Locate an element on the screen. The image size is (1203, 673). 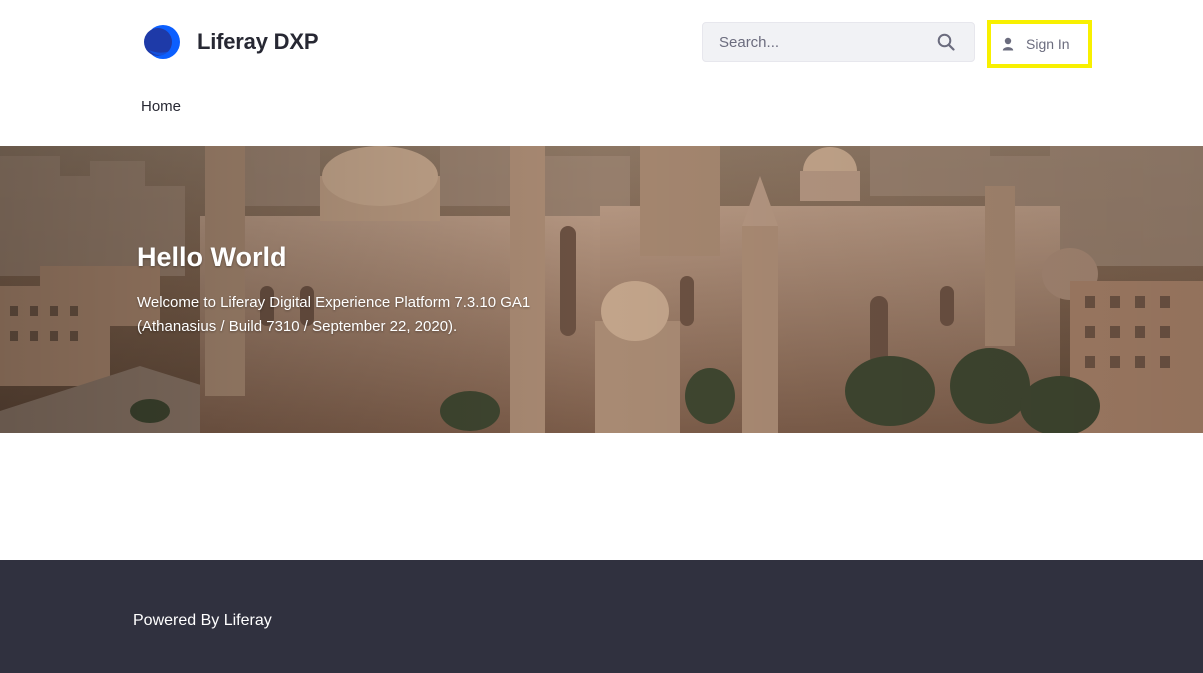
main-navigation: Home is located at coordinates (161, 107).